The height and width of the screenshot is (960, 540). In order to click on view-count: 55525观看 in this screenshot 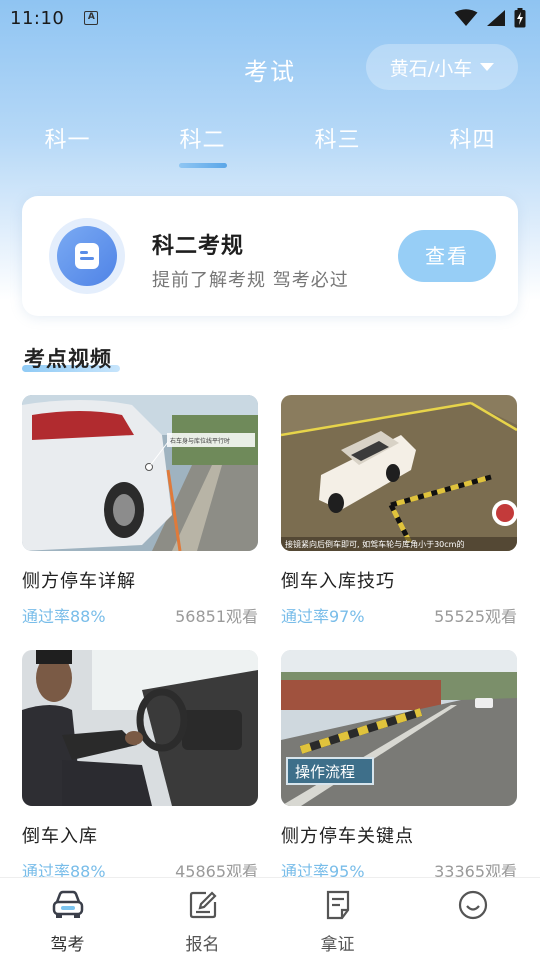, I will do `click(475, 616)`.